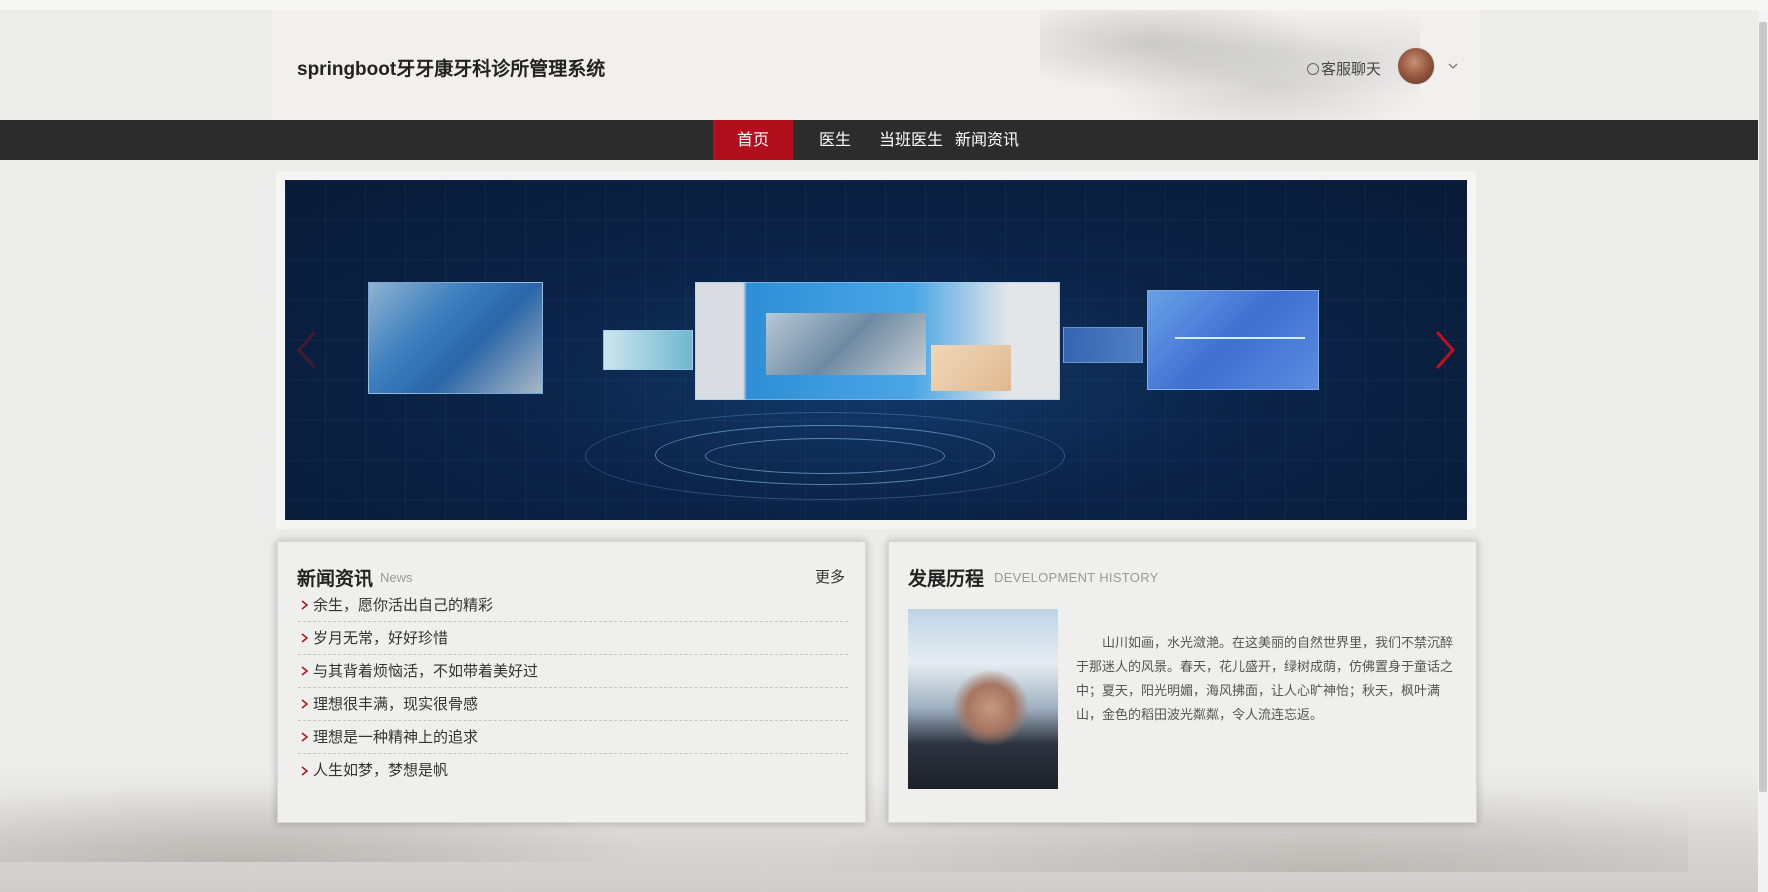 The width and height of the screenshot is (1768, 892). Describe the element at coordinates (1453, 66) in the screenshot. I see `chevron-down-icon` at that location.